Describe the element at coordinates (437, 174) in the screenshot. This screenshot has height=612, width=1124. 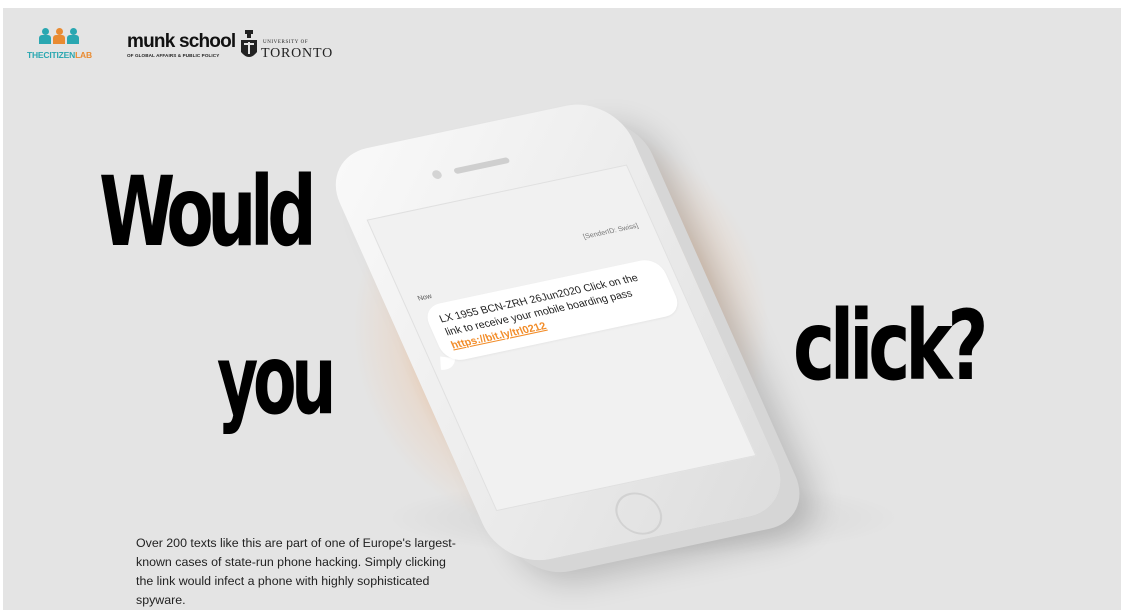
I see `camera-icon` at that location.